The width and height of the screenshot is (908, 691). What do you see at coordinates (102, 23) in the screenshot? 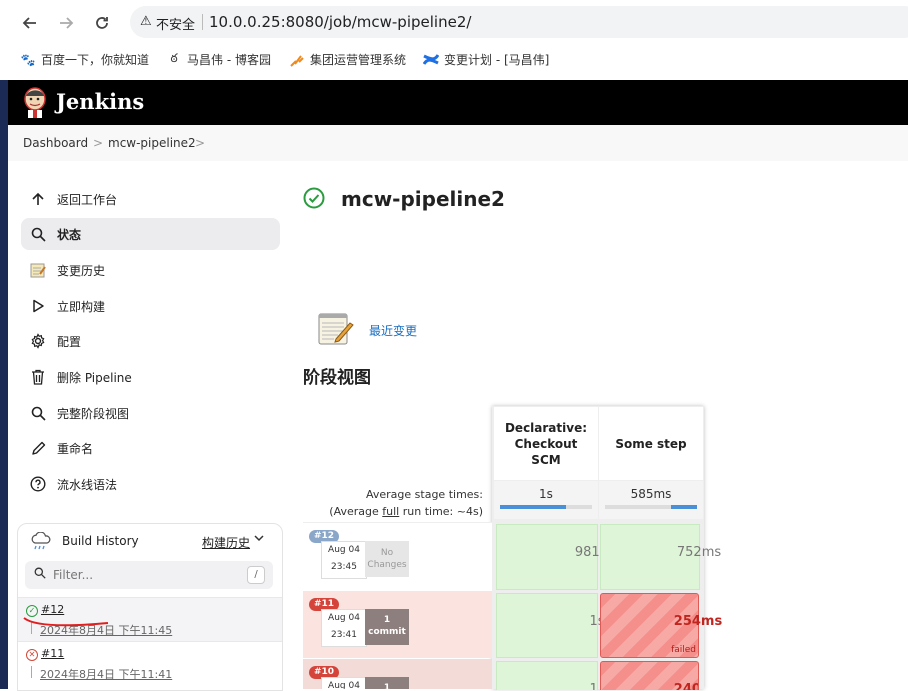
I see `reload-icon` at bounding box center [102, 23].